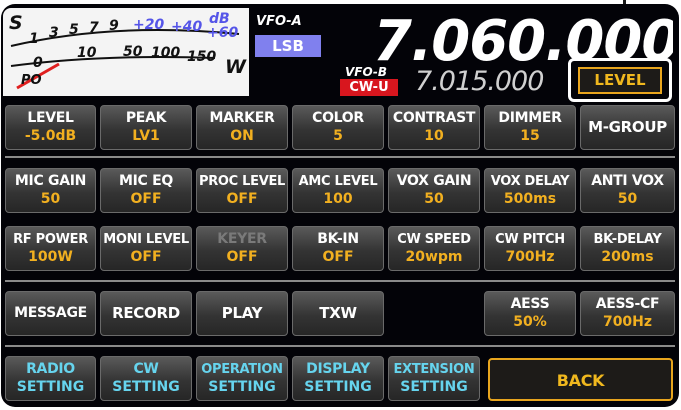  Describe the element at coordinates (434, 239) in the screenshot. I see `button-title: CW SPEED` at that location.